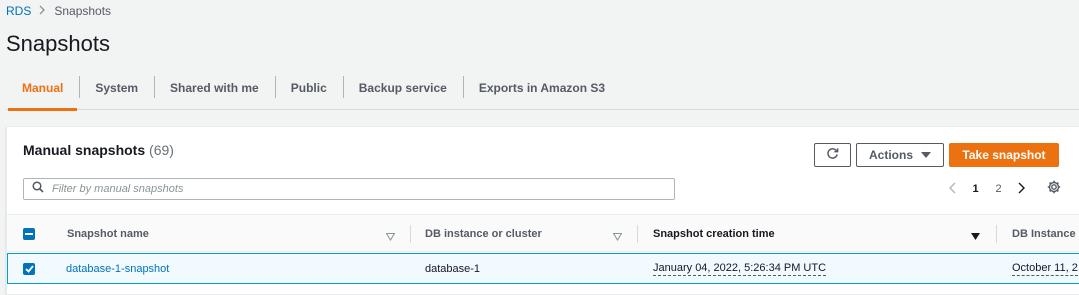  I want to click on select-all-checkbox, so click(29, 234).